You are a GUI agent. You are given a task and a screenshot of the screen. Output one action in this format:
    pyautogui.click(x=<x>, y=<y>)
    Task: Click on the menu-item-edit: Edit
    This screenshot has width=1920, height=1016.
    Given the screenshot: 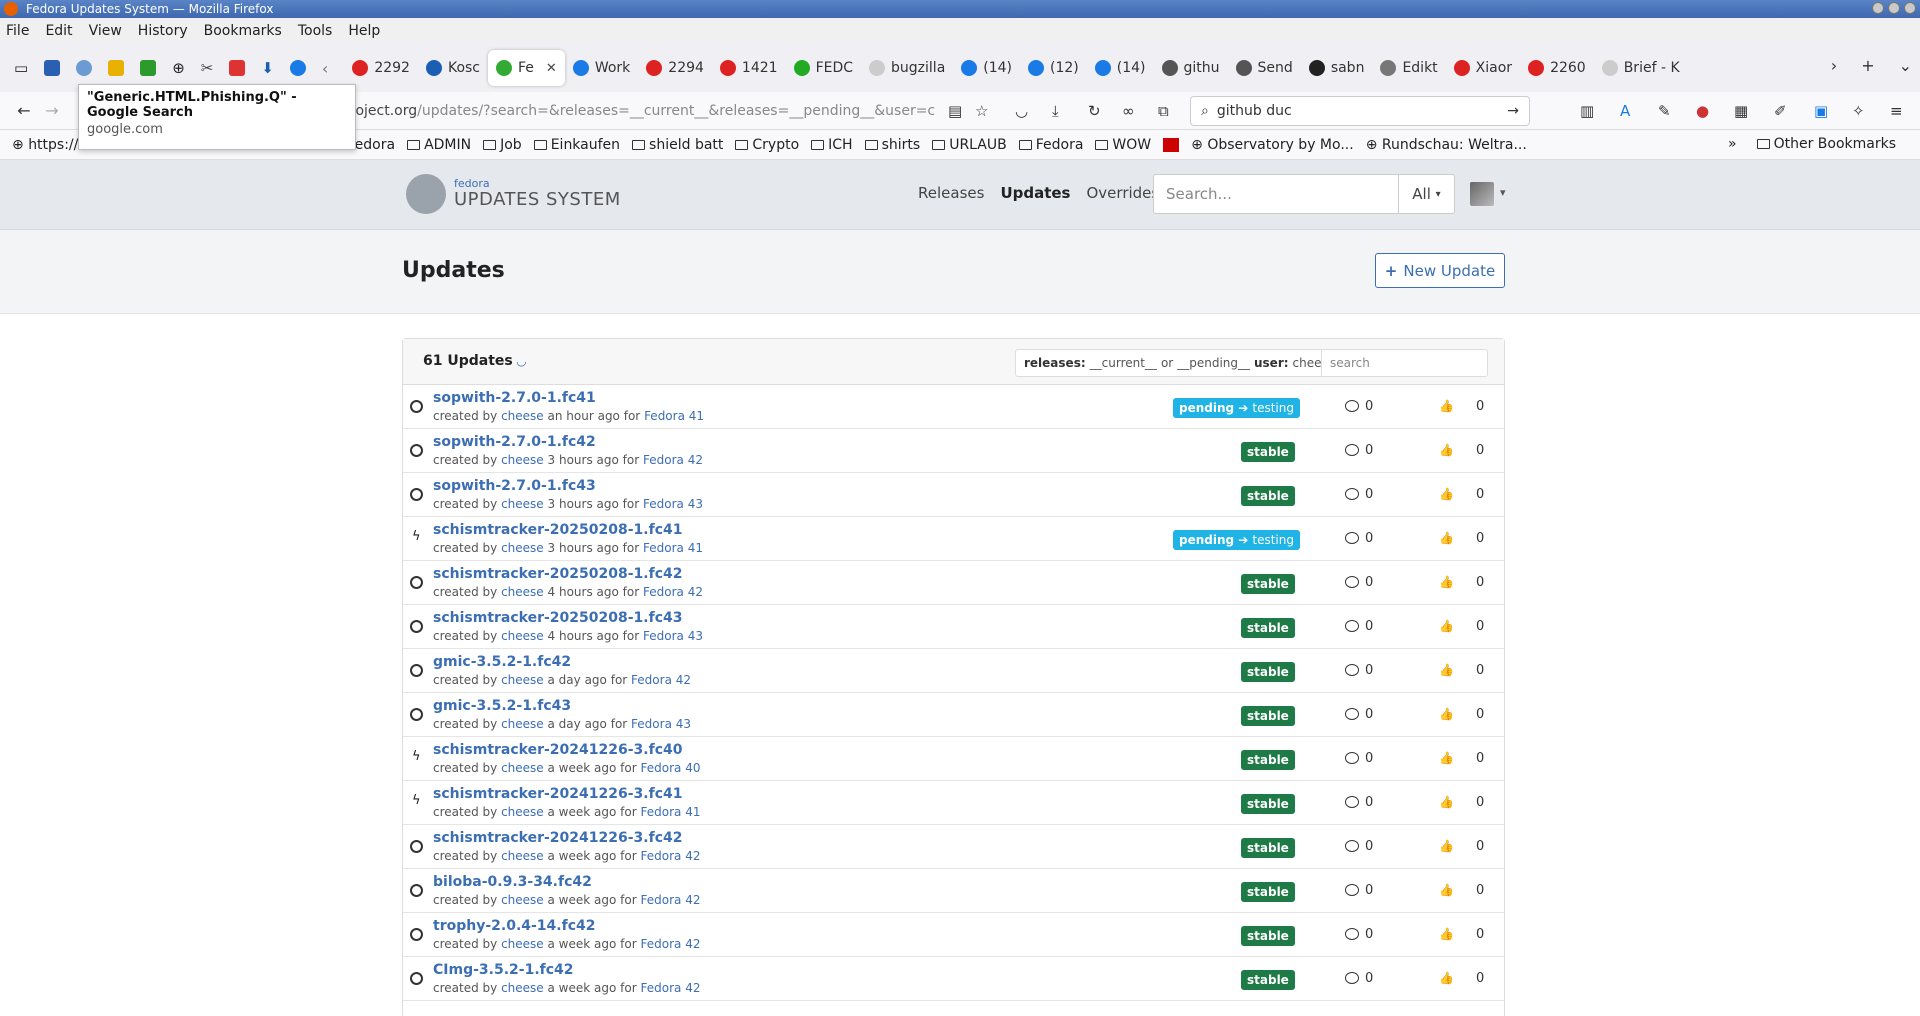 What is the action you would take?
    pyautogui.click(x=58, y=31)
    